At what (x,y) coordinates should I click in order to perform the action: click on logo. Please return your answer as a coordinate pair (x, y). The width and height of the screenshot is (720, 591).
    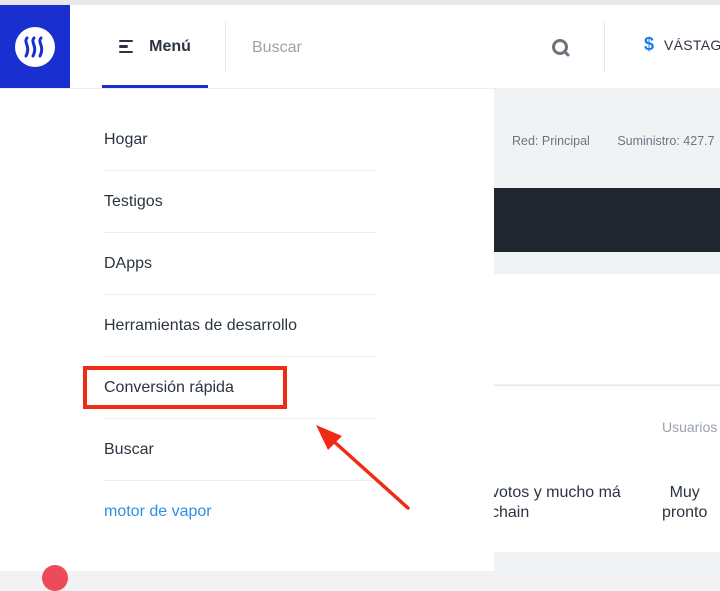
    Looking at the image, I should click on (35, 46).